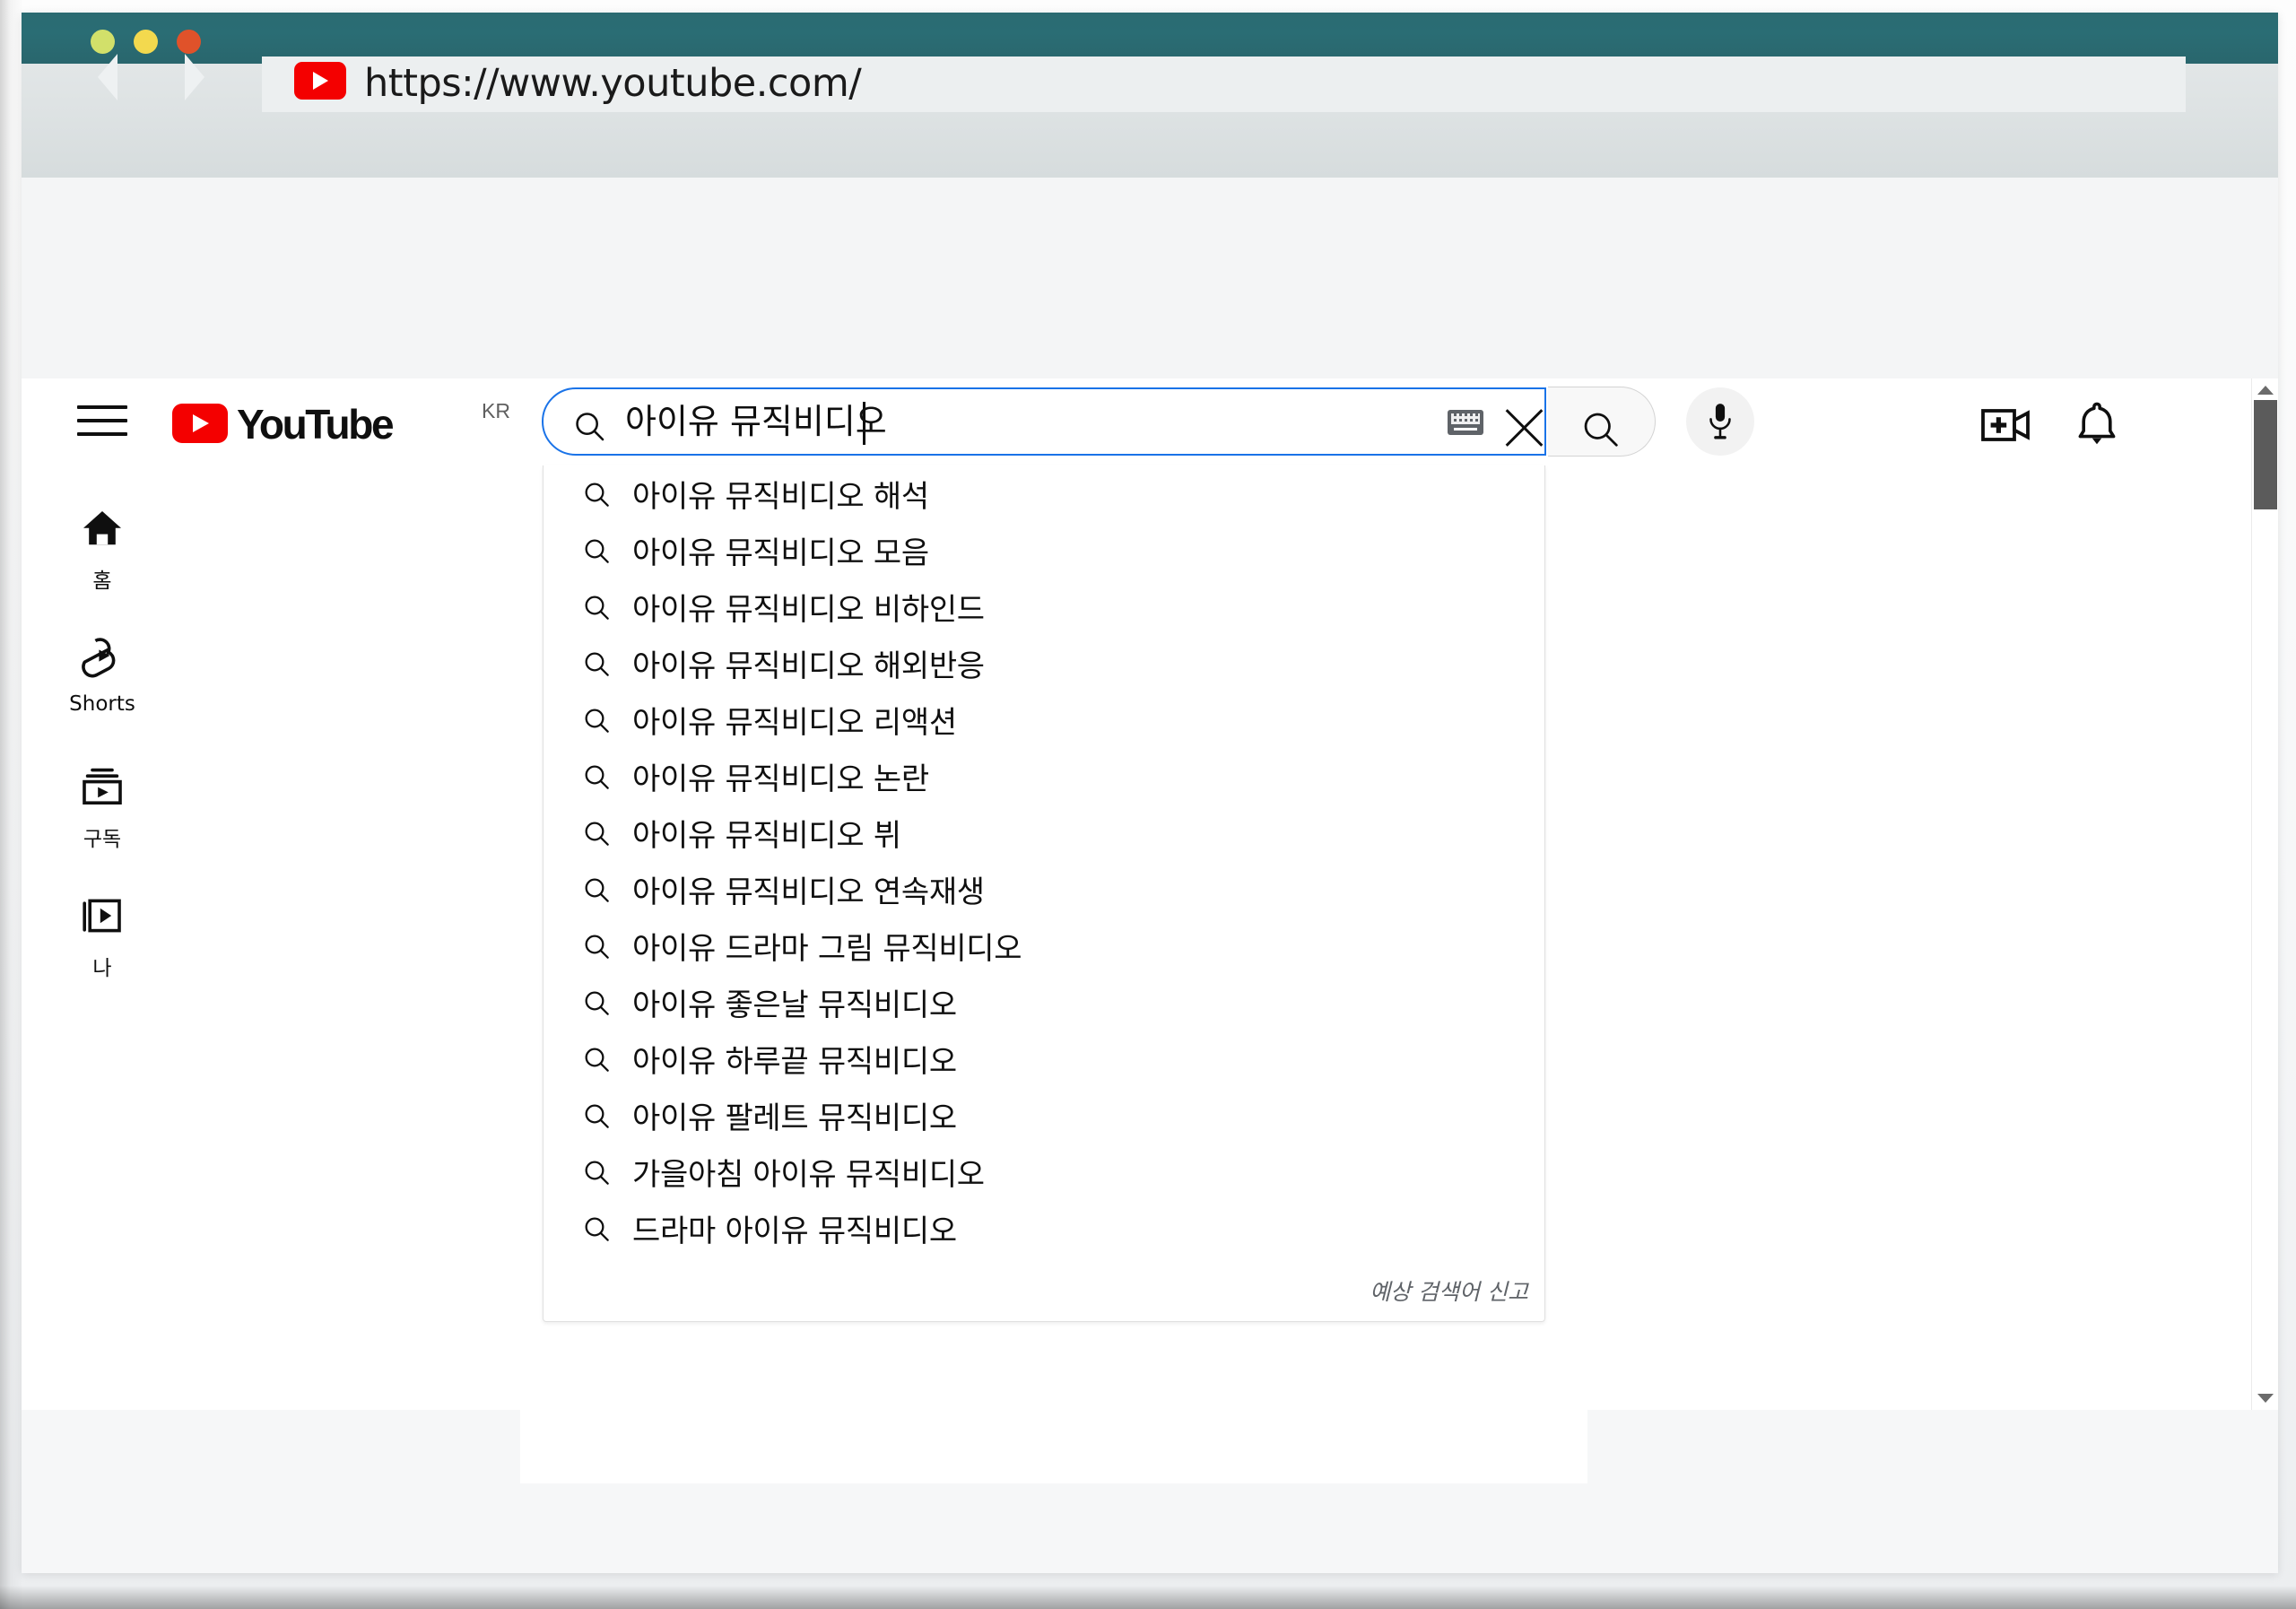  What do you see at coordinates (1148, 1597) in the screenshot?
I see `photo-edge-shadow-bottom` at bounding box center [1148, 1597].